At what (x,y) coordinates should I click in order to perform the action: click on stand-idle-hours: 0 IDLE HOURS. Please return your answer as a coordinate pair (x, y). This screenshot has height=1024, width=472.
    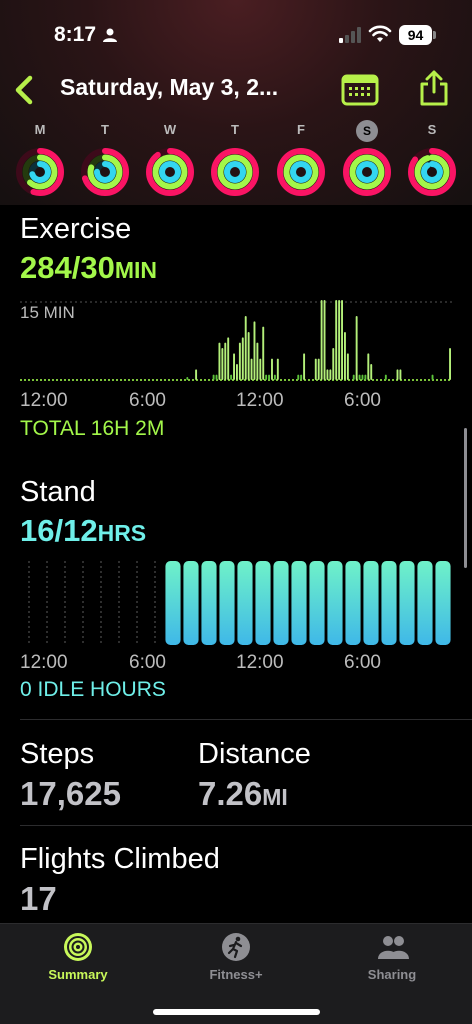
    Looking at the image, I should click on (93, 689).